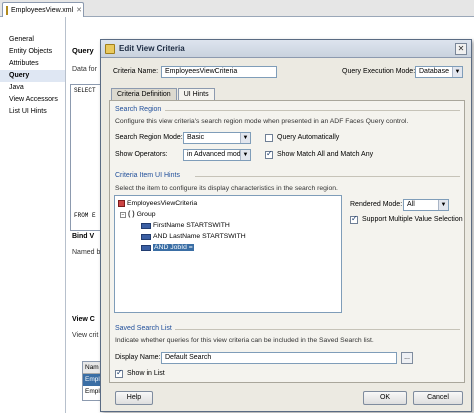 This screenshot has height=413, width=474. Describe the element at coordinates (217, 138) in the screenshot. I see `search-region-mode-select: Basic ▼` at that location.